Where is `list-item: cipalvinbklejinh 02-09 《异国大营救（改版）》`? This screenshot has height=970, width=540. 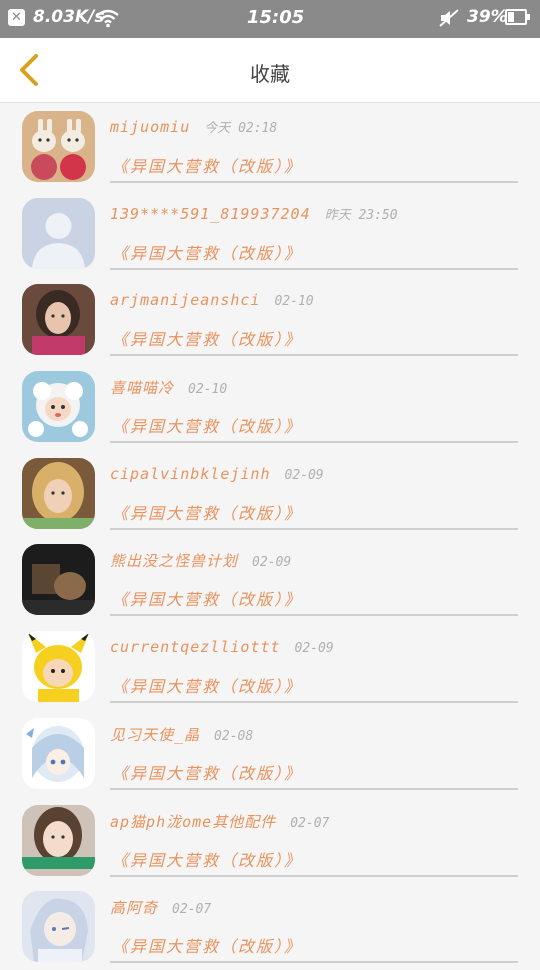 list-item: cipalvinbklejinh 02-09 《异国大营救（改版）》 is located at coordinates (270, 493).